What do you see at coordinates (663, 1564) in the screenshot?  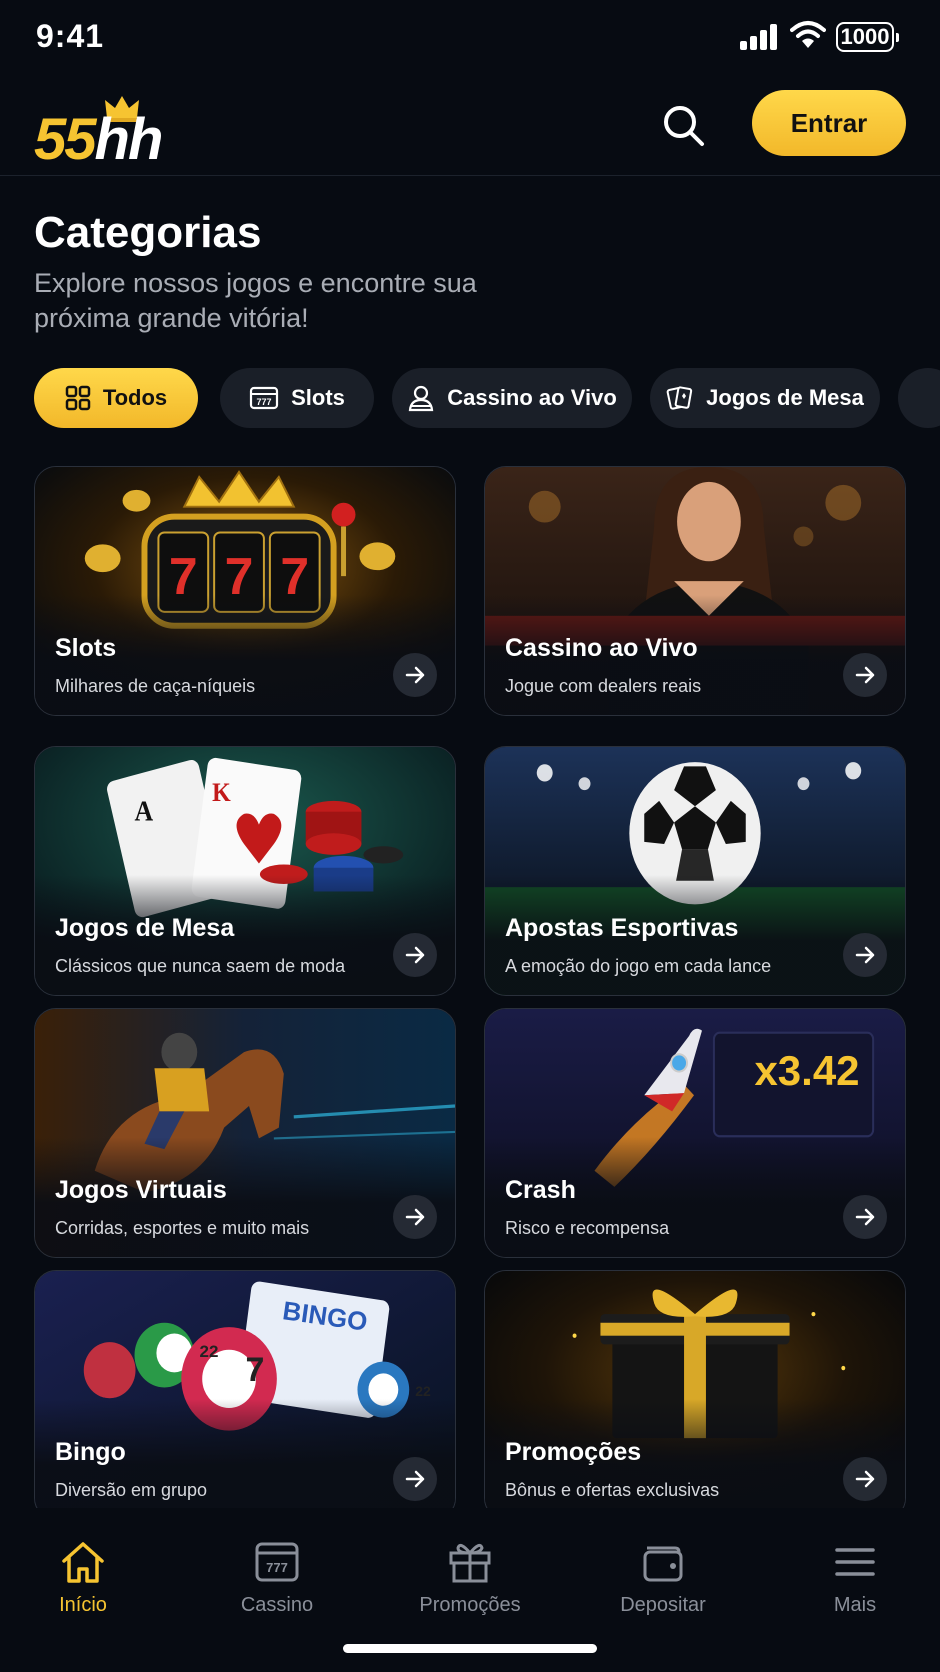 I see `wallet-icon` at bounding box center [663, 1564].